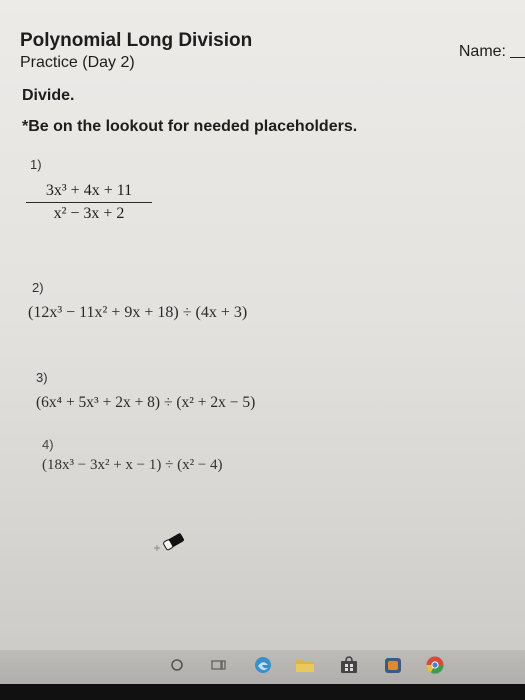 This screenshot has height=700, width=525. What do you see at coordinates (263, 665) in the screenshot?
I see `edge-icon` at bounding box center [263, 665].